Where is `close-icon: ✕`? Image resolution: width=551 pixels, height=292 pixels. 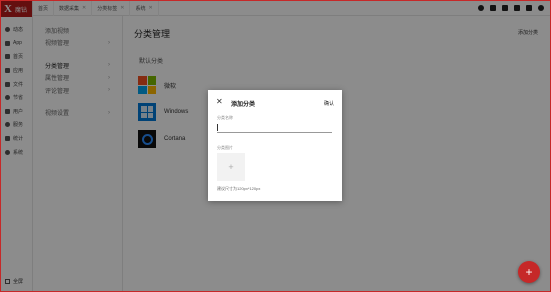 close-icon: ✕ is located at coordinates (219, 102).